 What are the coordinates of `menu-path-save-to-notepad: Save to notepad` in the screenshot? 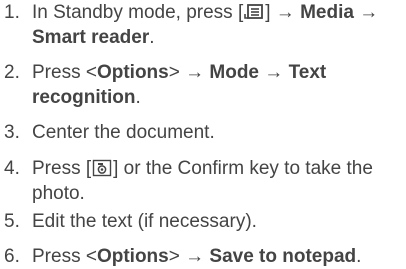 It's located at (283, 256).